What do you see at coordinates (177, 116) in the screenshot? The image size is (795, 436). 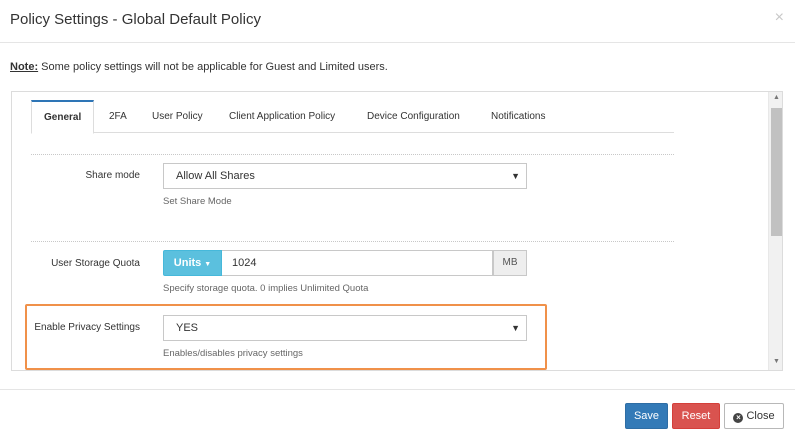 I see `tab-user-policy: User Policy` at bounding box center [177, 116].